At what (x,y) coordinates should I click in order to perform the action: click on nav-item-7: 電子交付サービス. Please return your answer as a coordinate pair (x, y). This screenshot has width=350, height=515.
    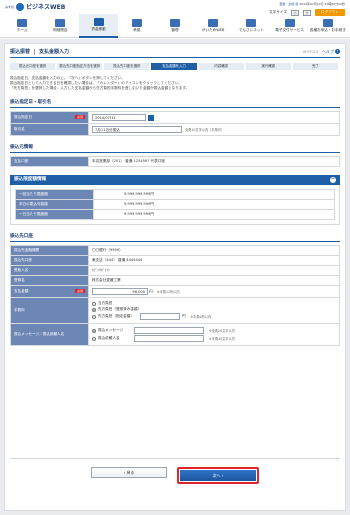
    Looking at the image, I should click on (290, 26).